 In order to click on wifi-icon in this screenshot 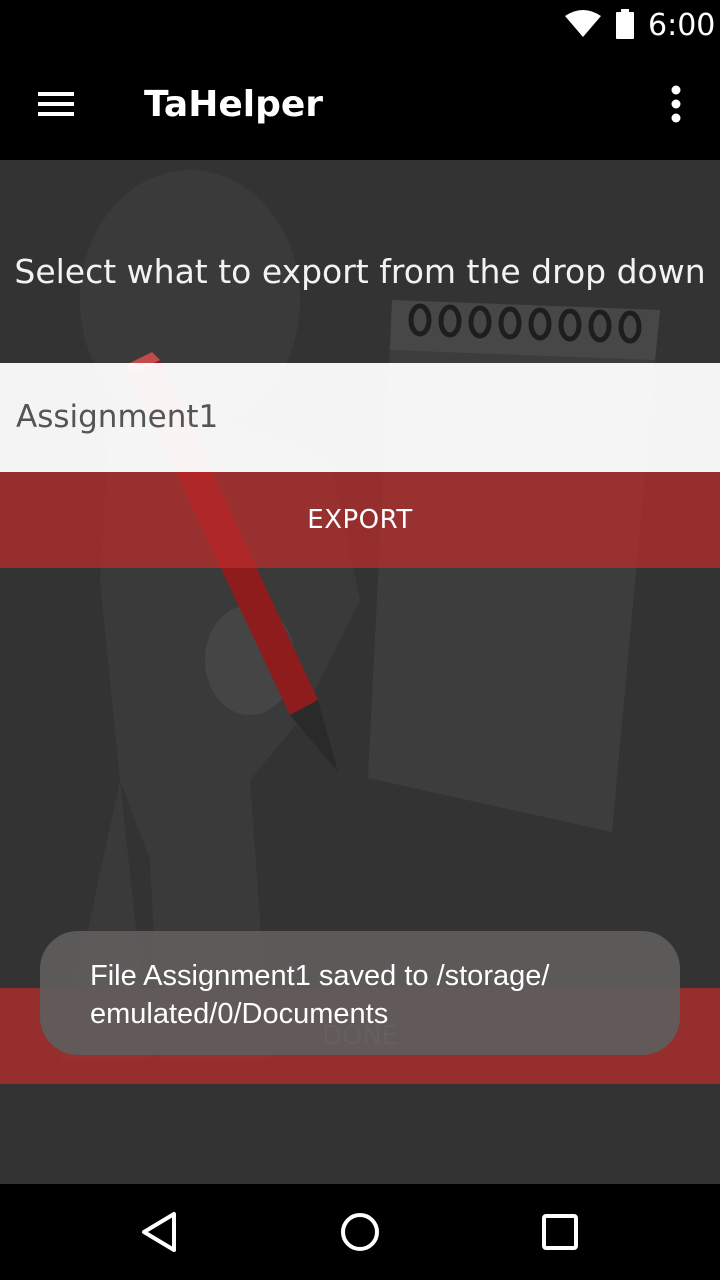, I will do `click(583, 23)`.